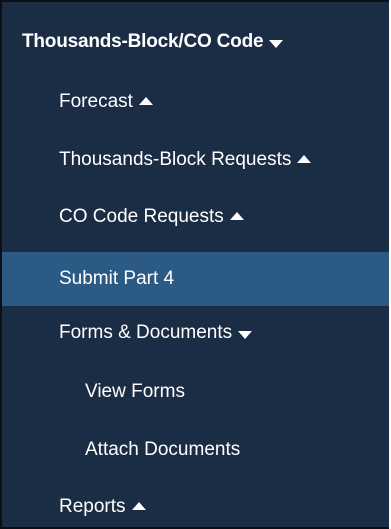 This screenshot has width=391, height=529. What do you see at coordinates (175, 159) in the screenshot?
I see `menu-item-label: Thousands-Block Requests` at bounding box center [175, 159].